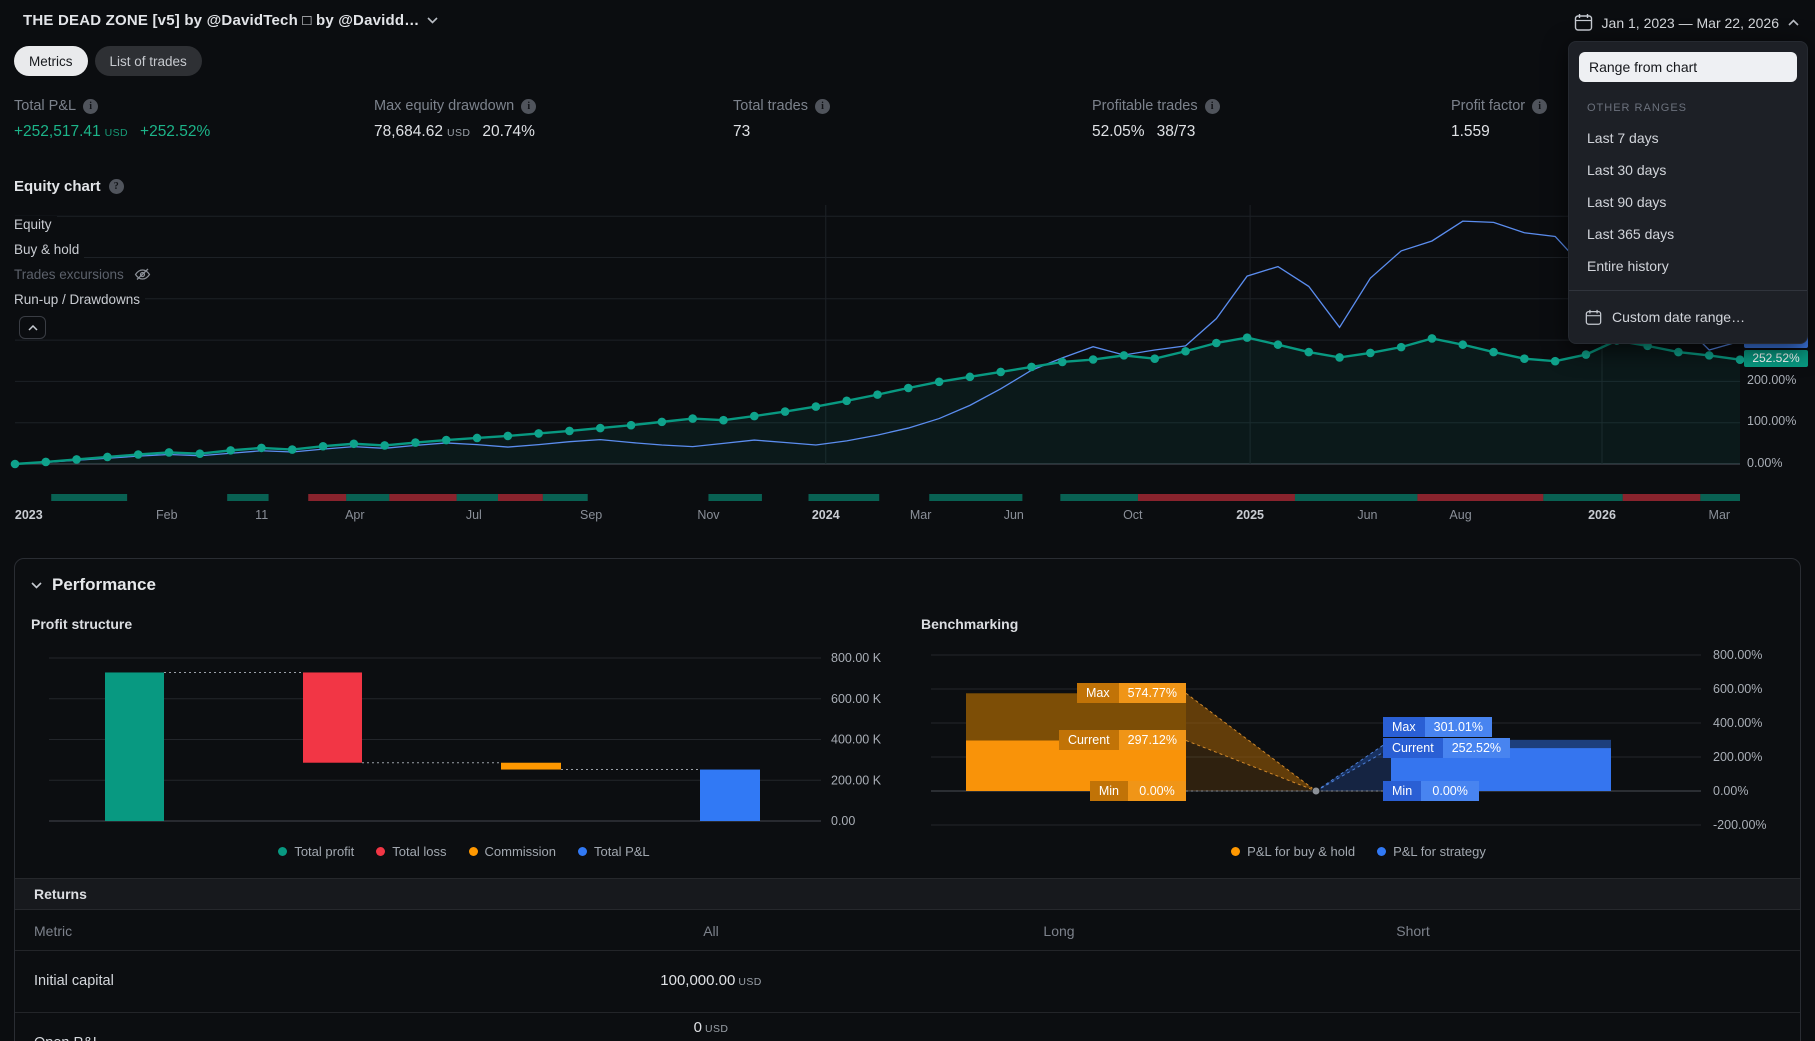 The width and height of the screenshot is (1815, 1041). Describe the element at coordinates (411, 851) in the screenshot. I see `legend-item: Total loss` at that location.